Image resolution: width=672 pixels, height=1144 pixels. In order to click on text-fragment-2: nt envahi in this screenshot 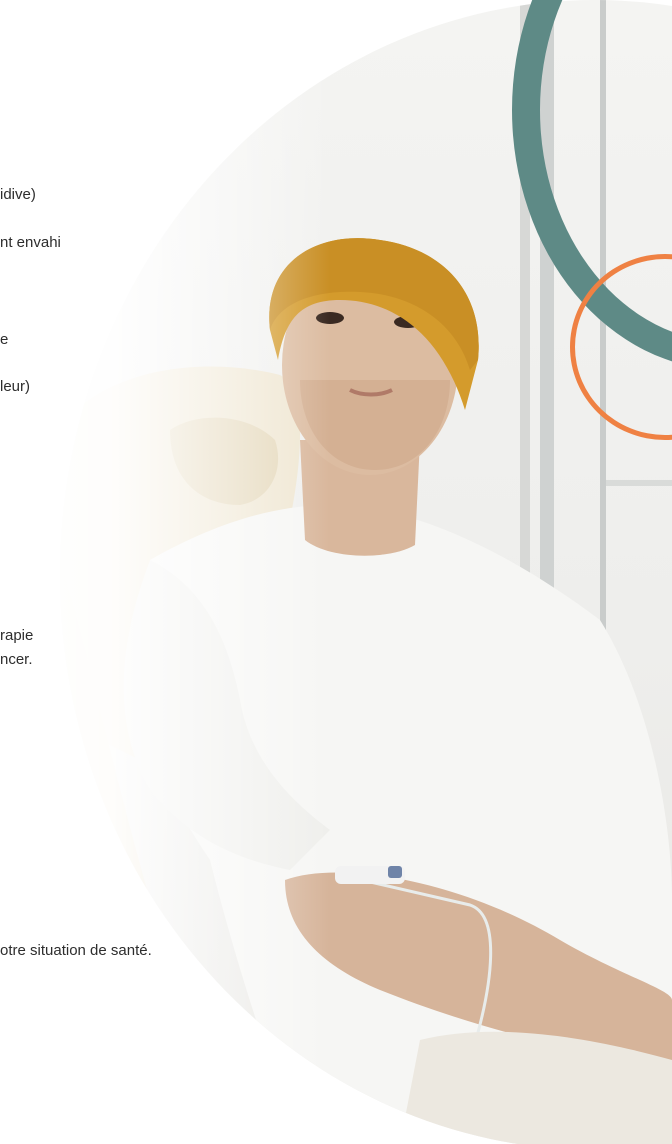, I will do `click(30, 242)`.